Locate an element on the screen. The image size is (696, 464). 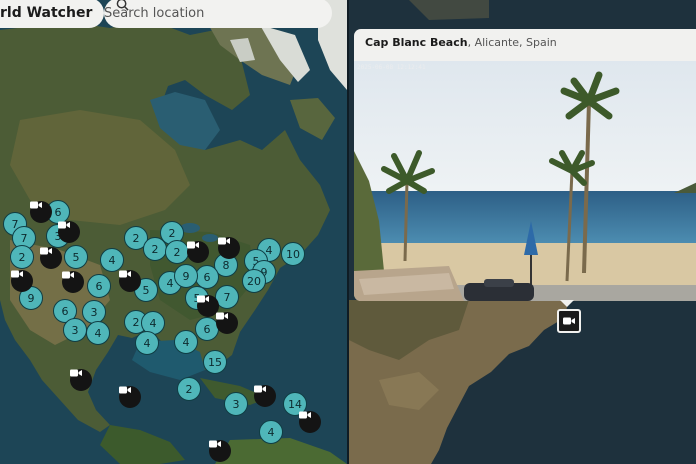
popup-location: , Alicante, Spain is located at coordinates (512, 42).